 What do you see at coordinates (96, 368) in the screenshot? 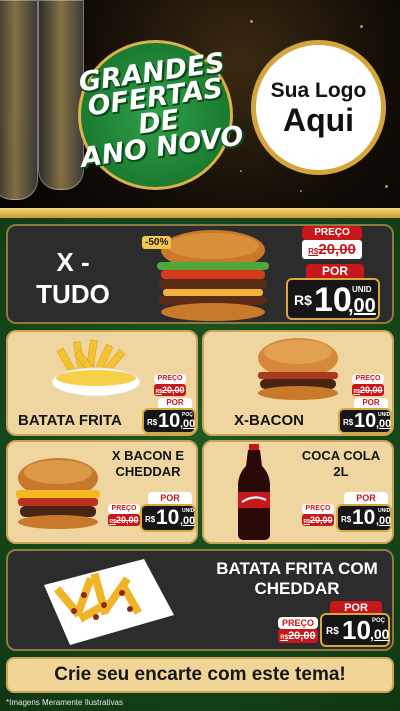
I see `fries-icon` at bounding box center [96, 368].